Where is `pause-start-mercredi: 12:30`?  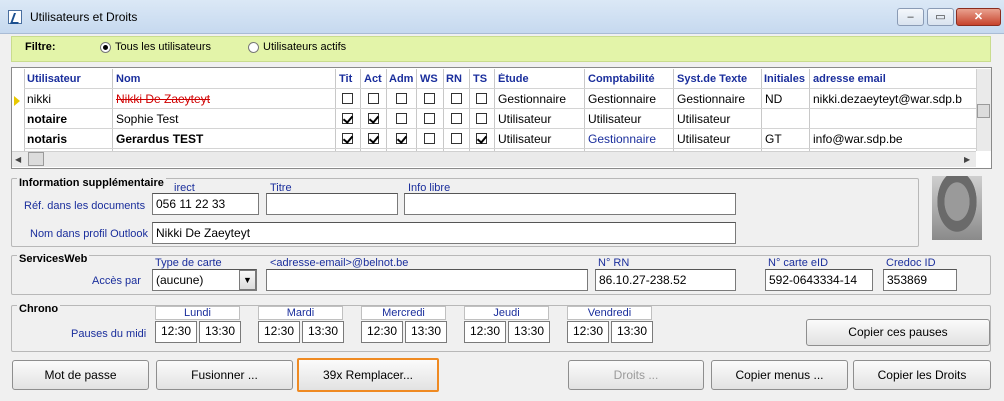
pause-start-mercredi: 12:30 is located at coordinates (382, 332).